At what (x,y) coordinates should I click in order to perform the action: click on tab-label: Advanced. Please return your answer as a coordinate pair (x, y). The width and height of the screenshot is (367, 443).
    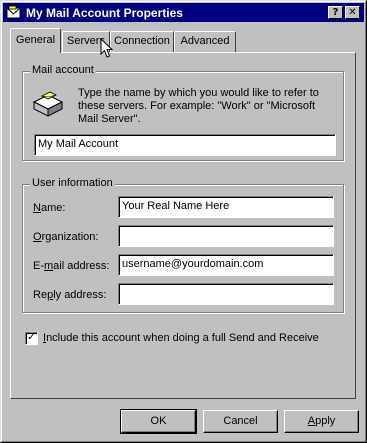
    Looking at the image, I should click on (205, 41).